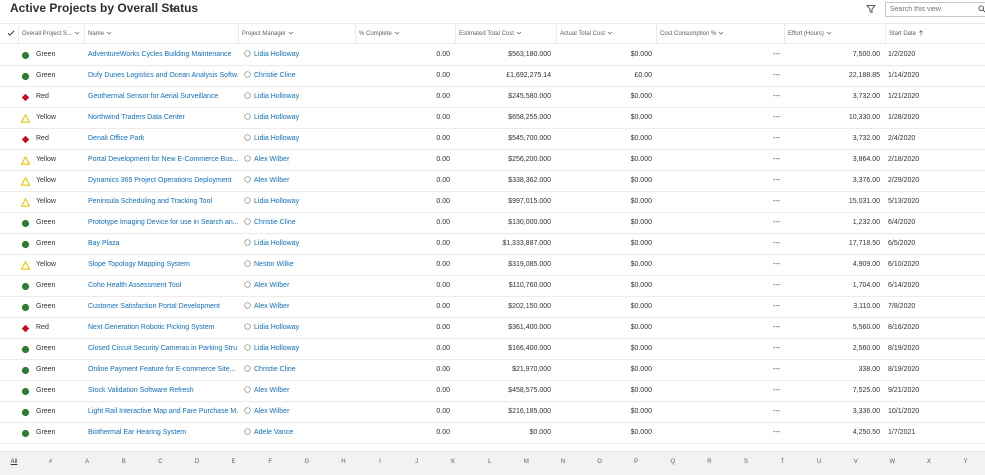  I want to click on project-manager-link: Adele Vance, so click(299, 433).